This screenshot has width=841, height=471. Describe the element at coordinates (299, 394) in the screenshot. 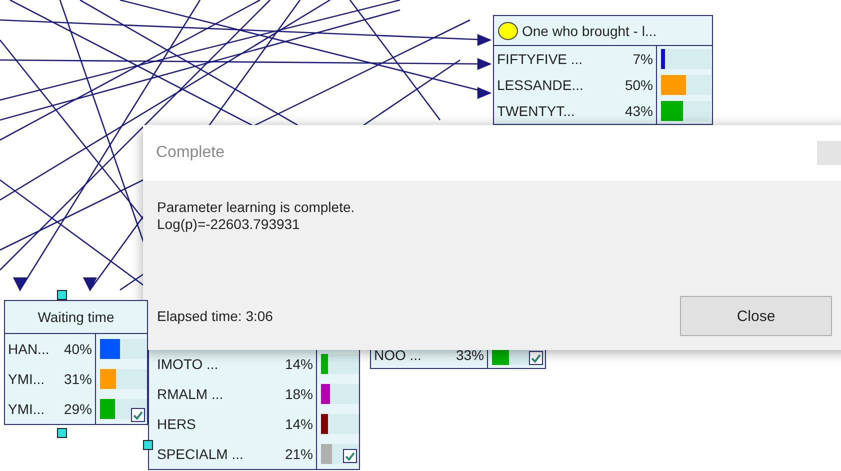

I see `state-percent: 18%` at that location.